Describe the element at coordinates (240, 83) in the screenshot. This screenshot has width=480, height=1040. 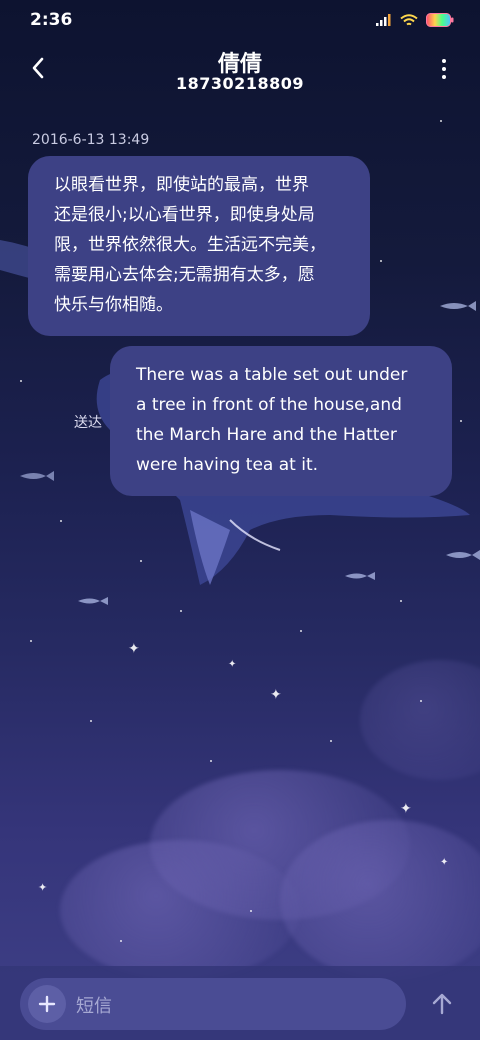
I see `contact-number: 18730218809` at that location.